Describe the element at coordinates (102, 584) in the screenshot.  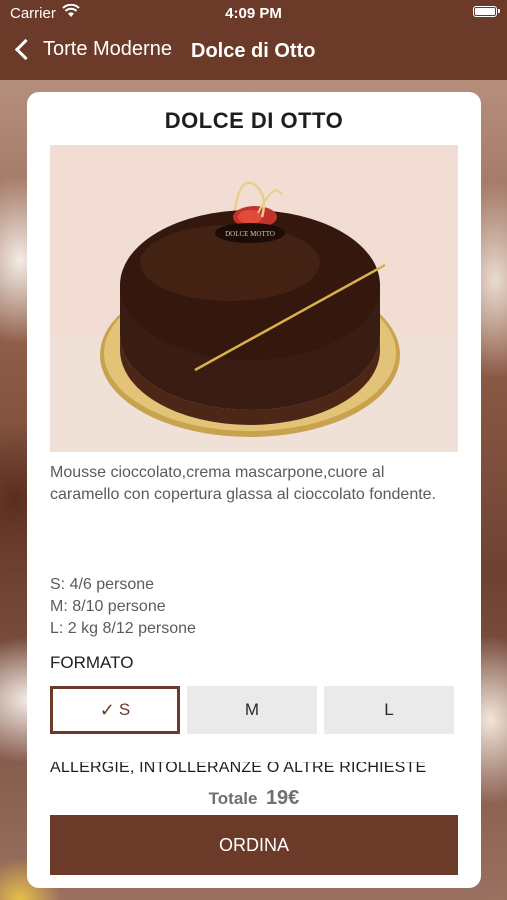
I see `size-item: S: 4/6 persone` at that location.